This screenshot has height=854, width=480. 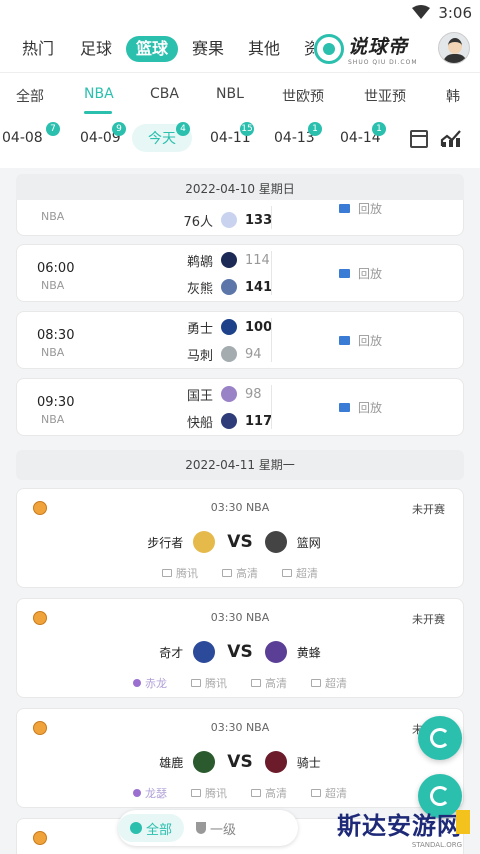 I want to click on top-nav: 热门 足球 篮球 赛果 其他 资 说球帝 SHUO QIU DI.COM, so click(x=240, y=49).